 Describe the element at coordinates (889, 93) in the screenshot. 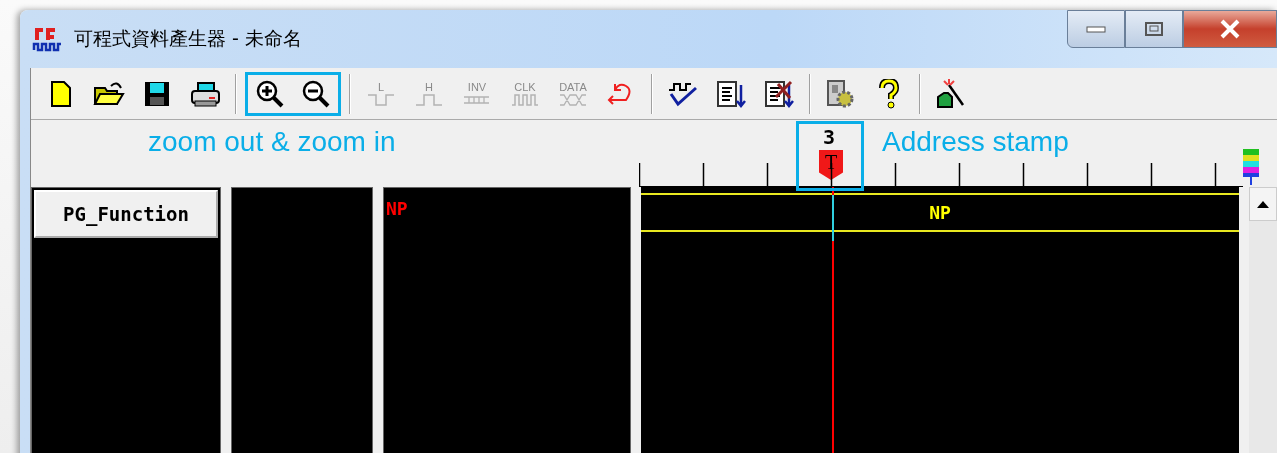

I see `question-mark-icon` at that location.